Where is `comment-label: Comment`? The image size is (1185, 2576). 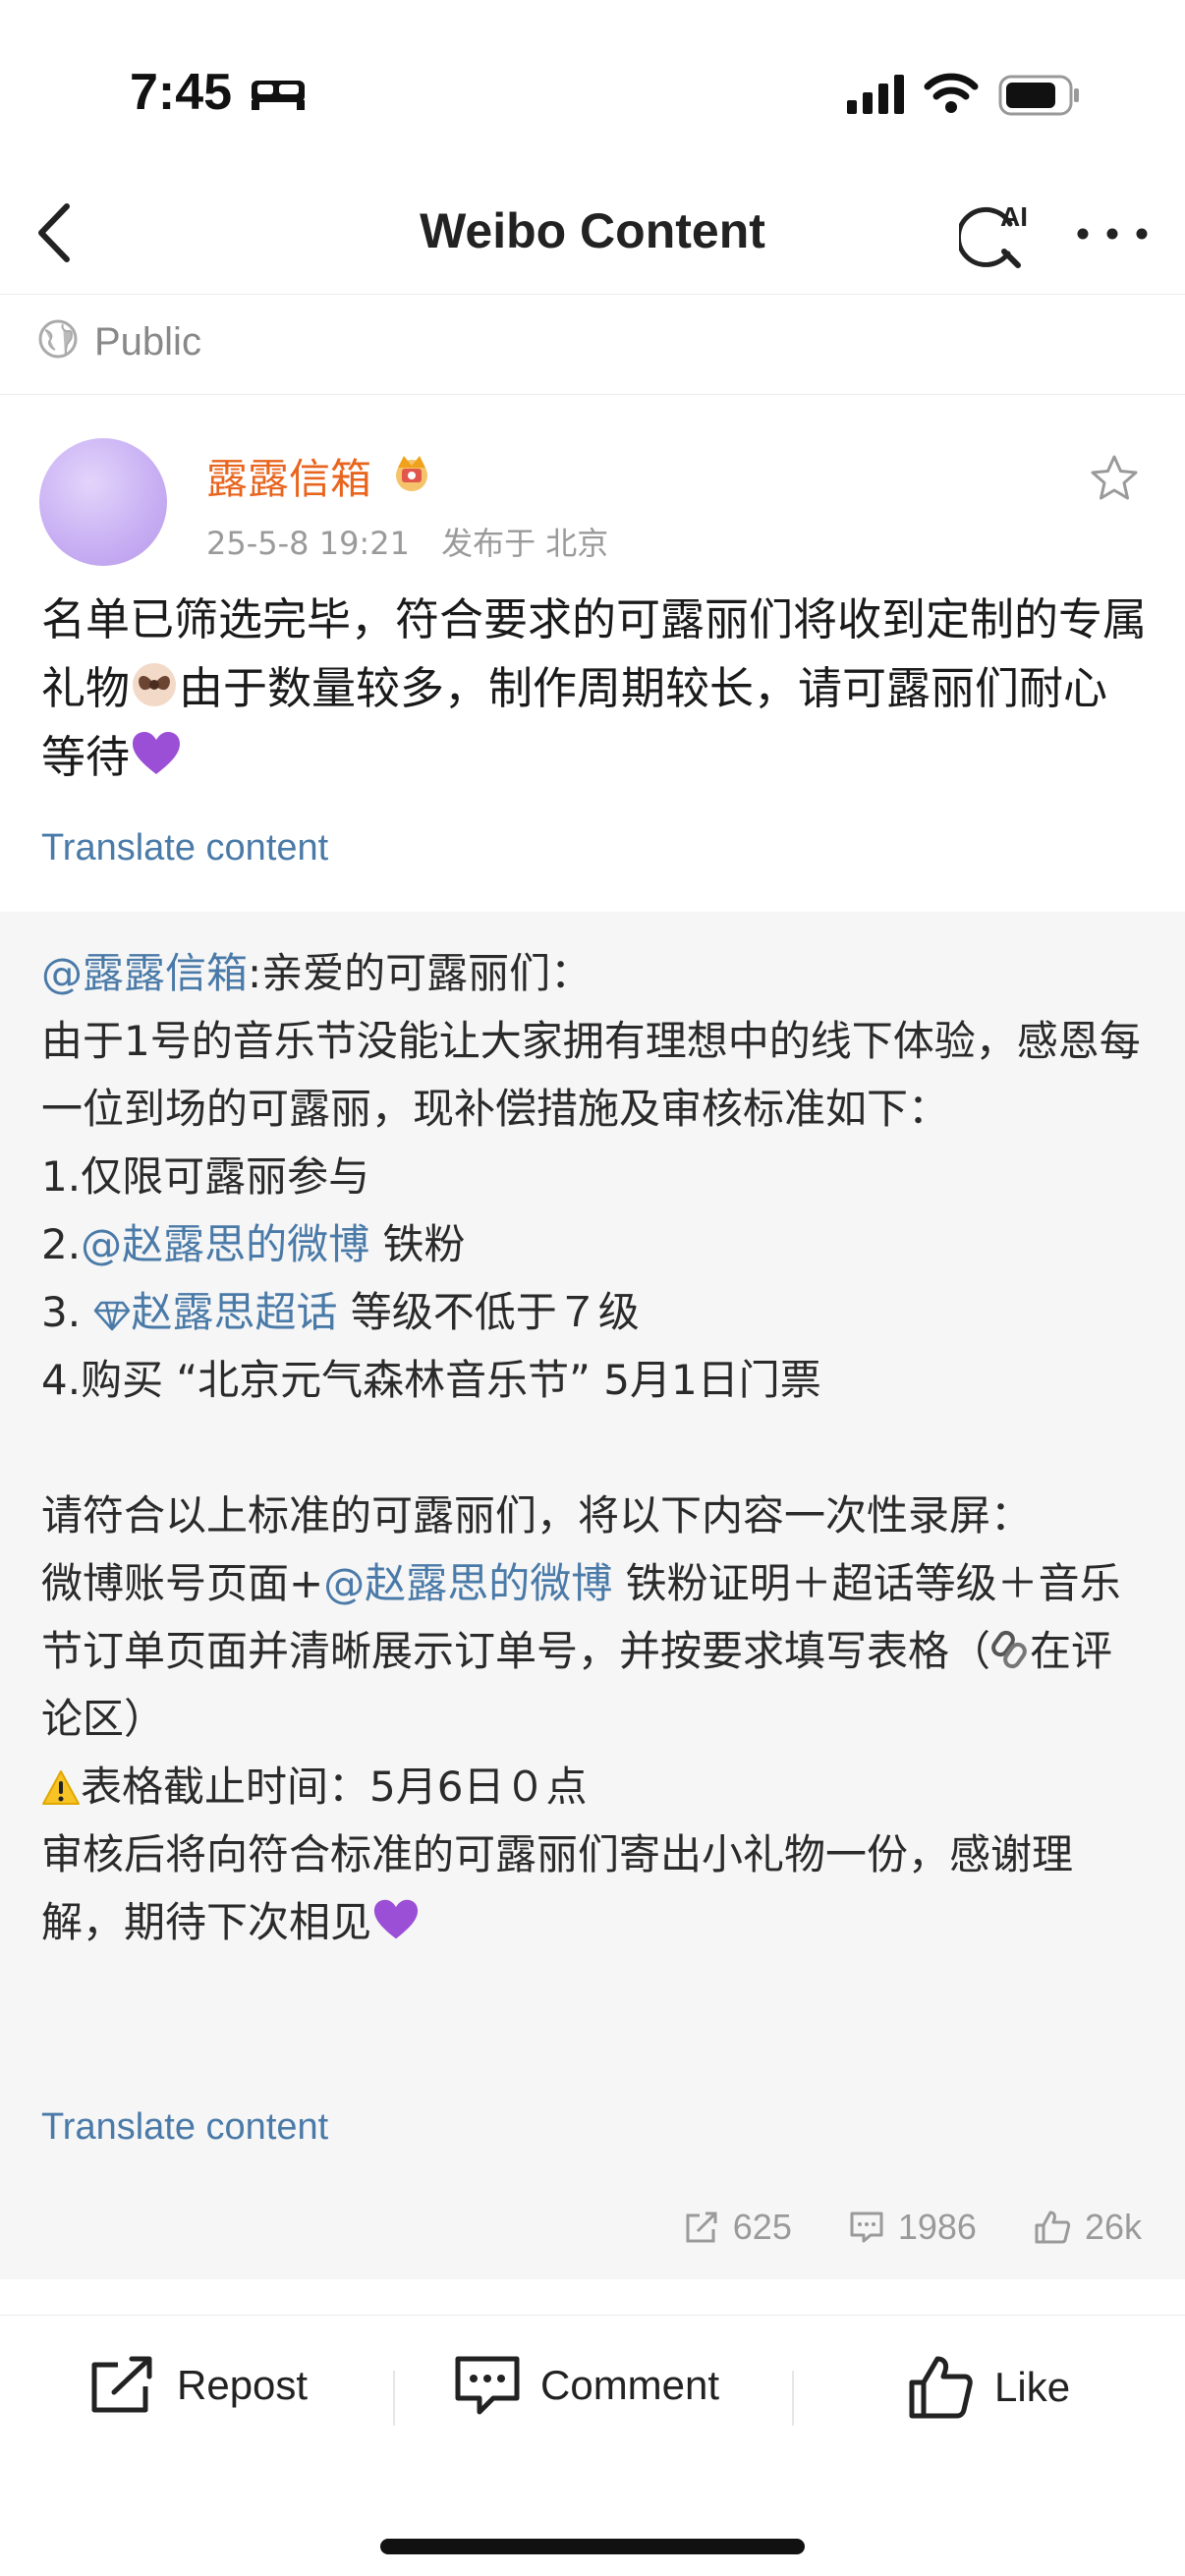 comment-label: Comment is located at coordinates (630, 2385).